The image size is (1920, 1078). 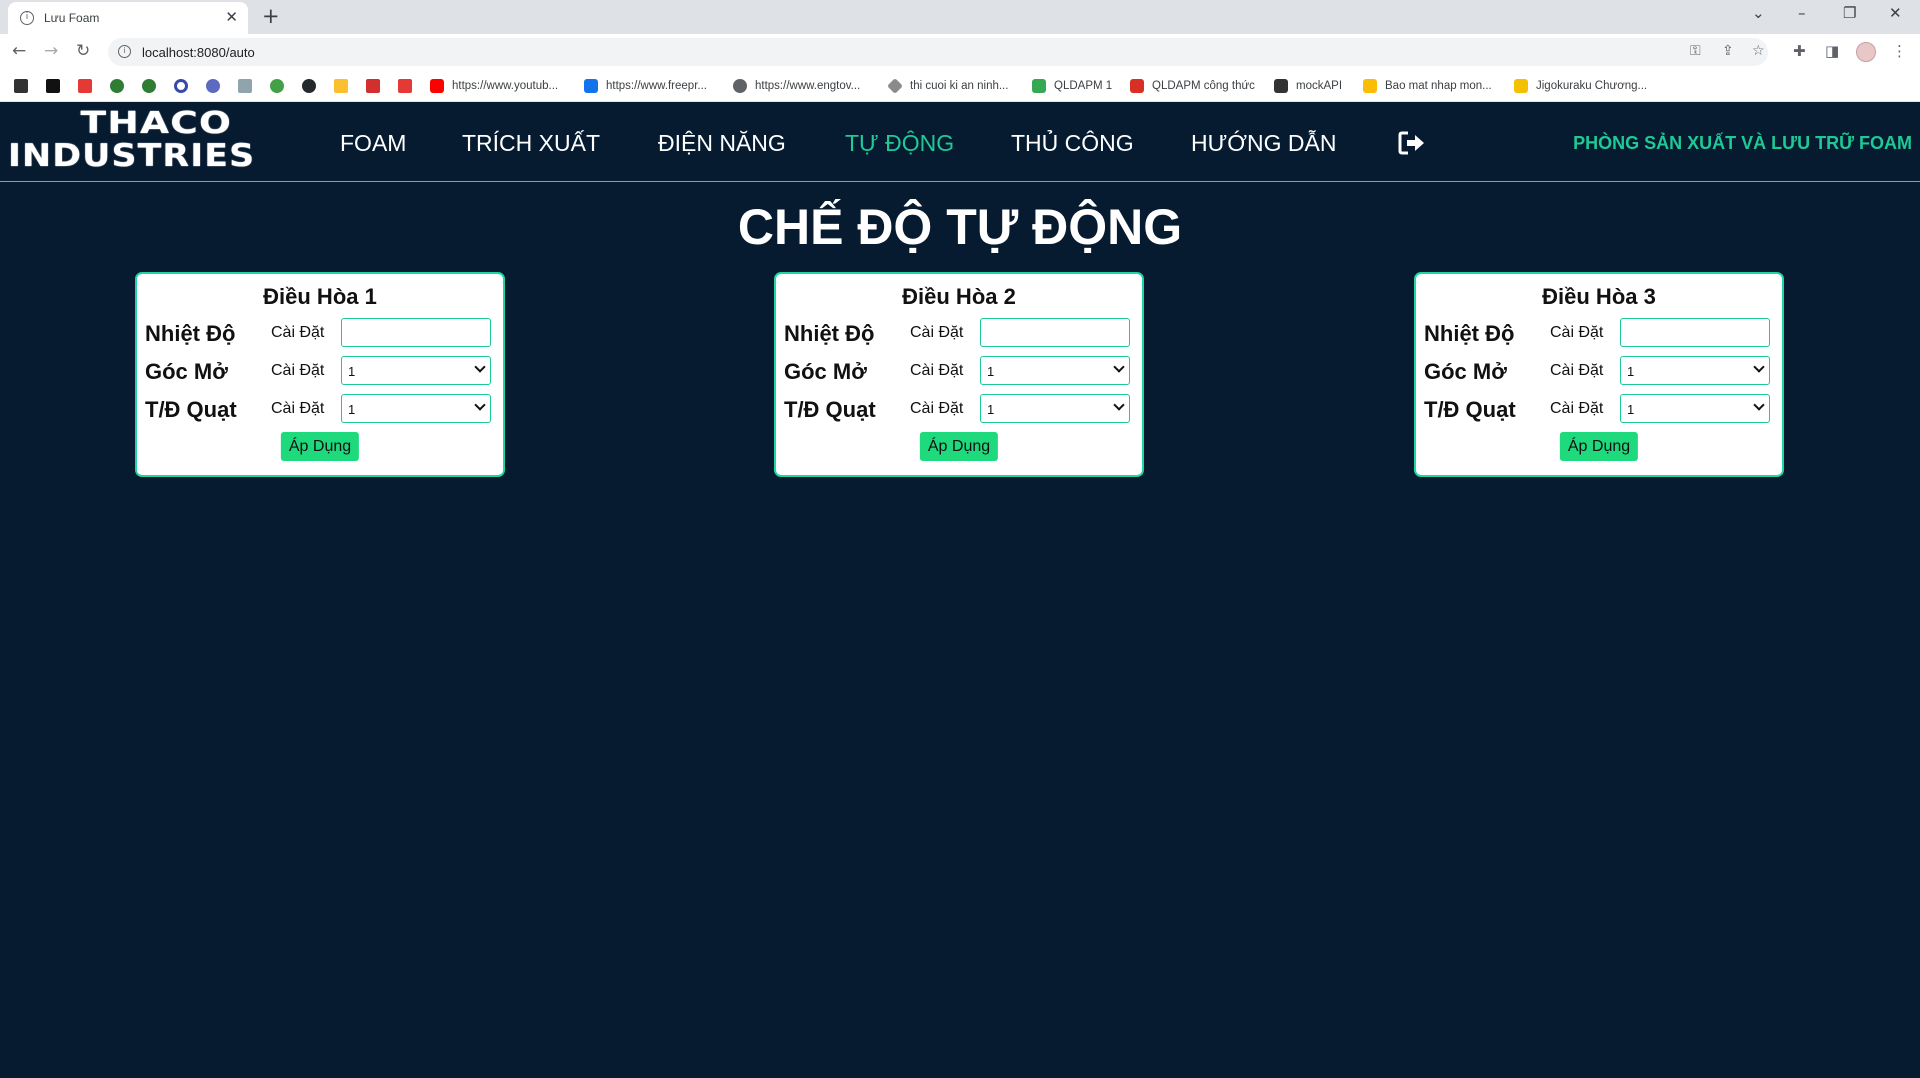 I want to click on nav-trich-xuat: TRÍCH XUẤT, so click(x=531, y=143).